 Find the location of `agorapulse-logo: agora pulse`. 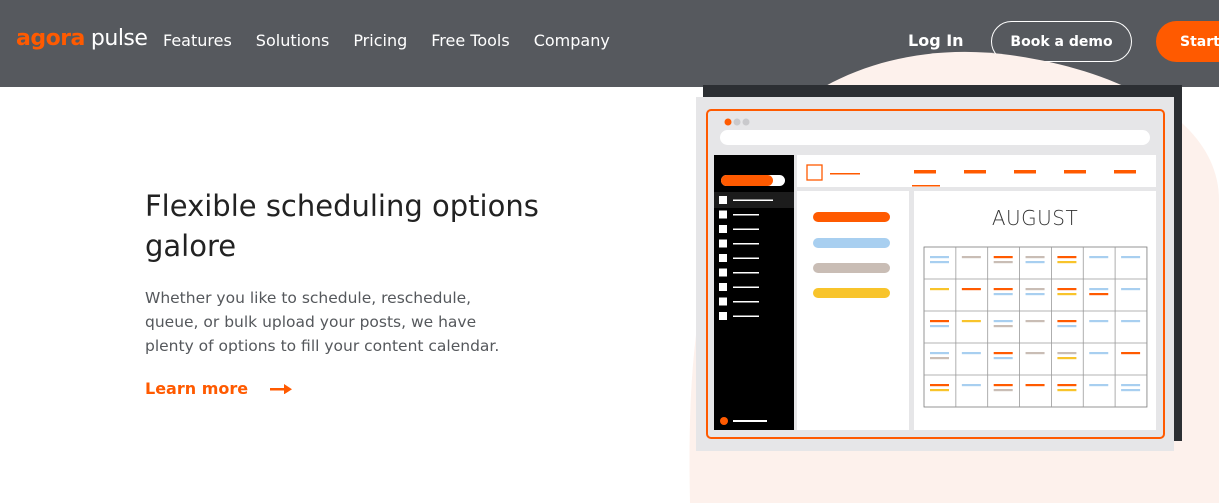

agorapulse-logo: agora pulse is located at coordinates (82, 38).